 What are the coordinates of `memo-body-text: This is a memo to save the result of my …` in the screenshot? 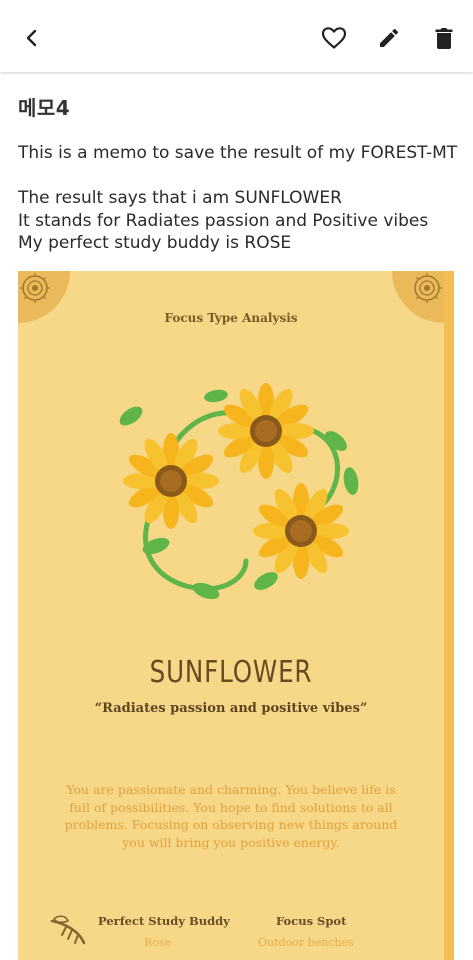 It's located at (238, 198).